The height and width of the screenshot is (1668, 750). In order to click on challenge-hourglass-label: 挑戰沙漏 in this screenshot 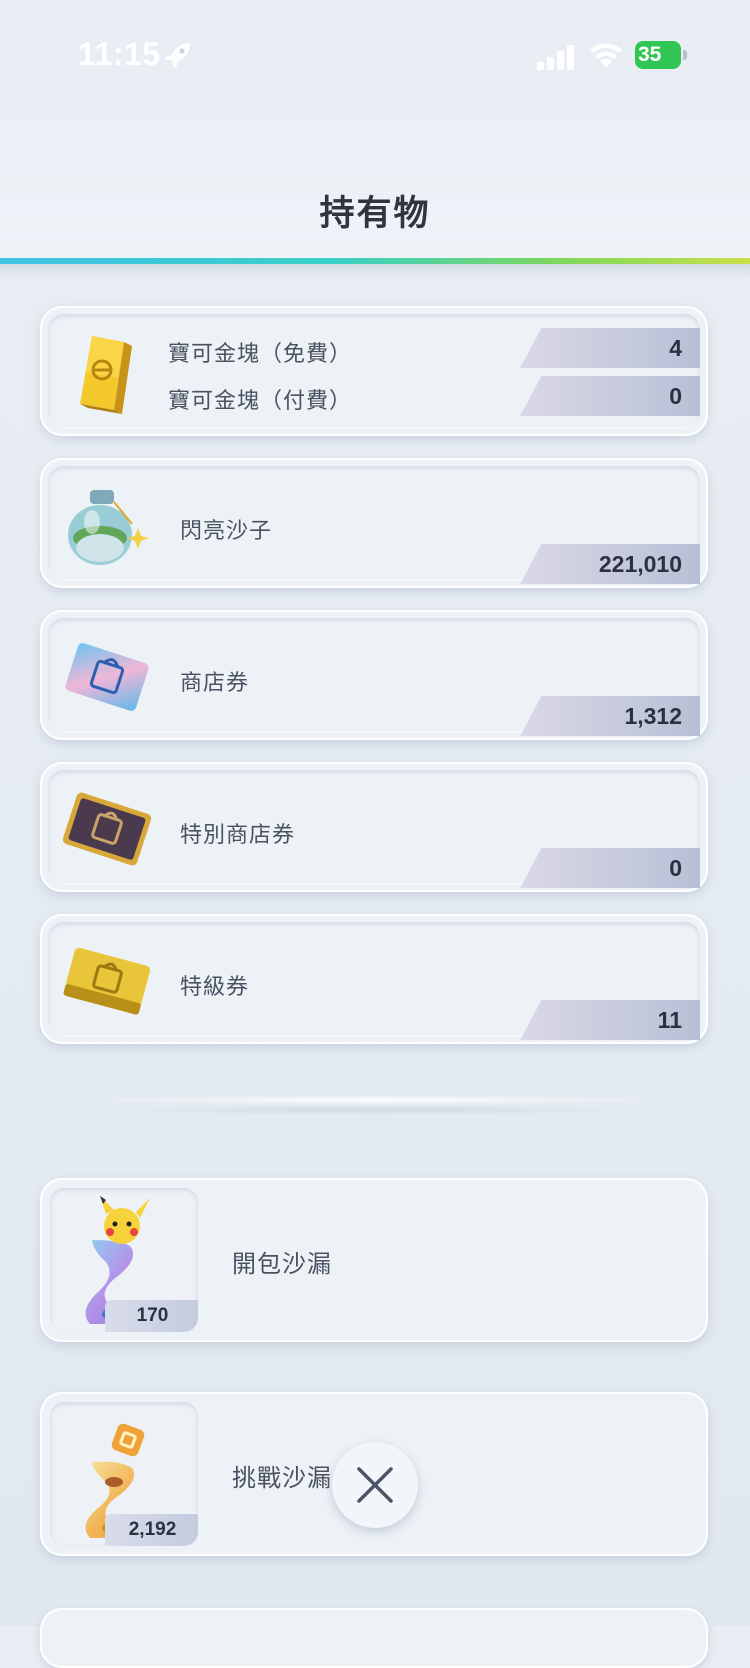, I will do `click(282, 1478)`.